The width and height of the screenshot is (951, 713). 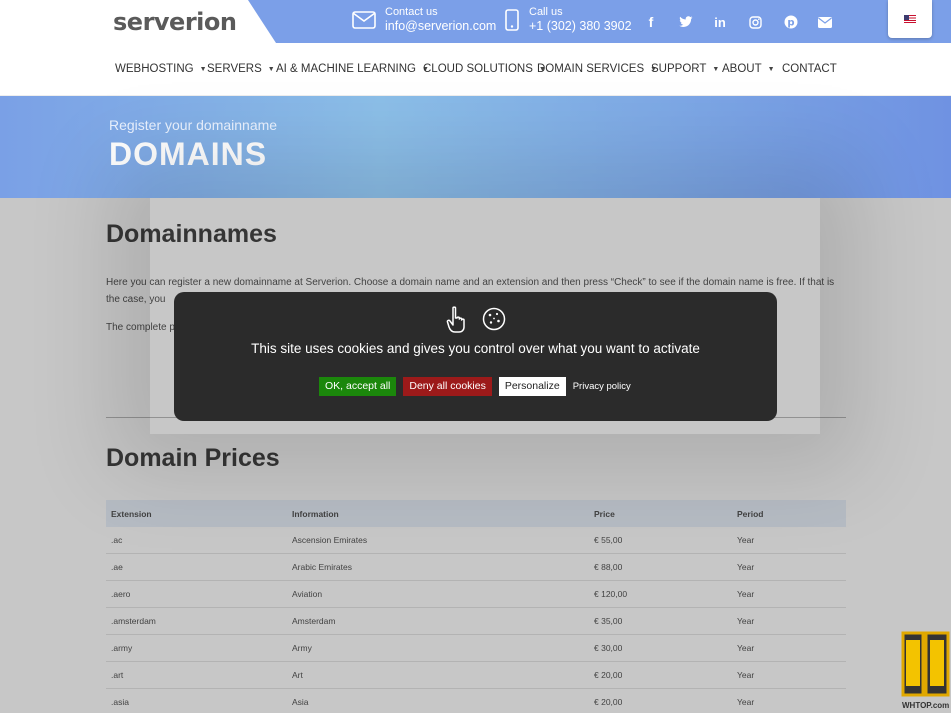 What do you see at coordinates (686, 22) in the screenshot?
I see `twitter-icon` at bounding box center [686, 22].